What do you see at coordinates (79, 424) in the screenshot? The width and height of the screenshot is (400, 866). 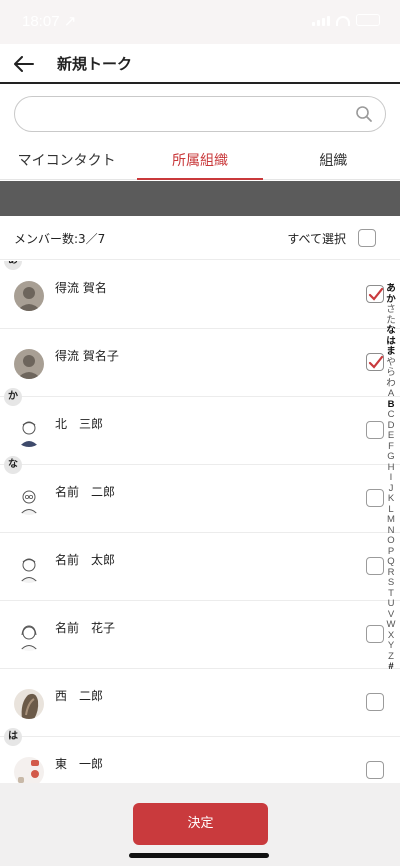 I see `contact-name: 北 三郎` at bounding box center [79, 424].